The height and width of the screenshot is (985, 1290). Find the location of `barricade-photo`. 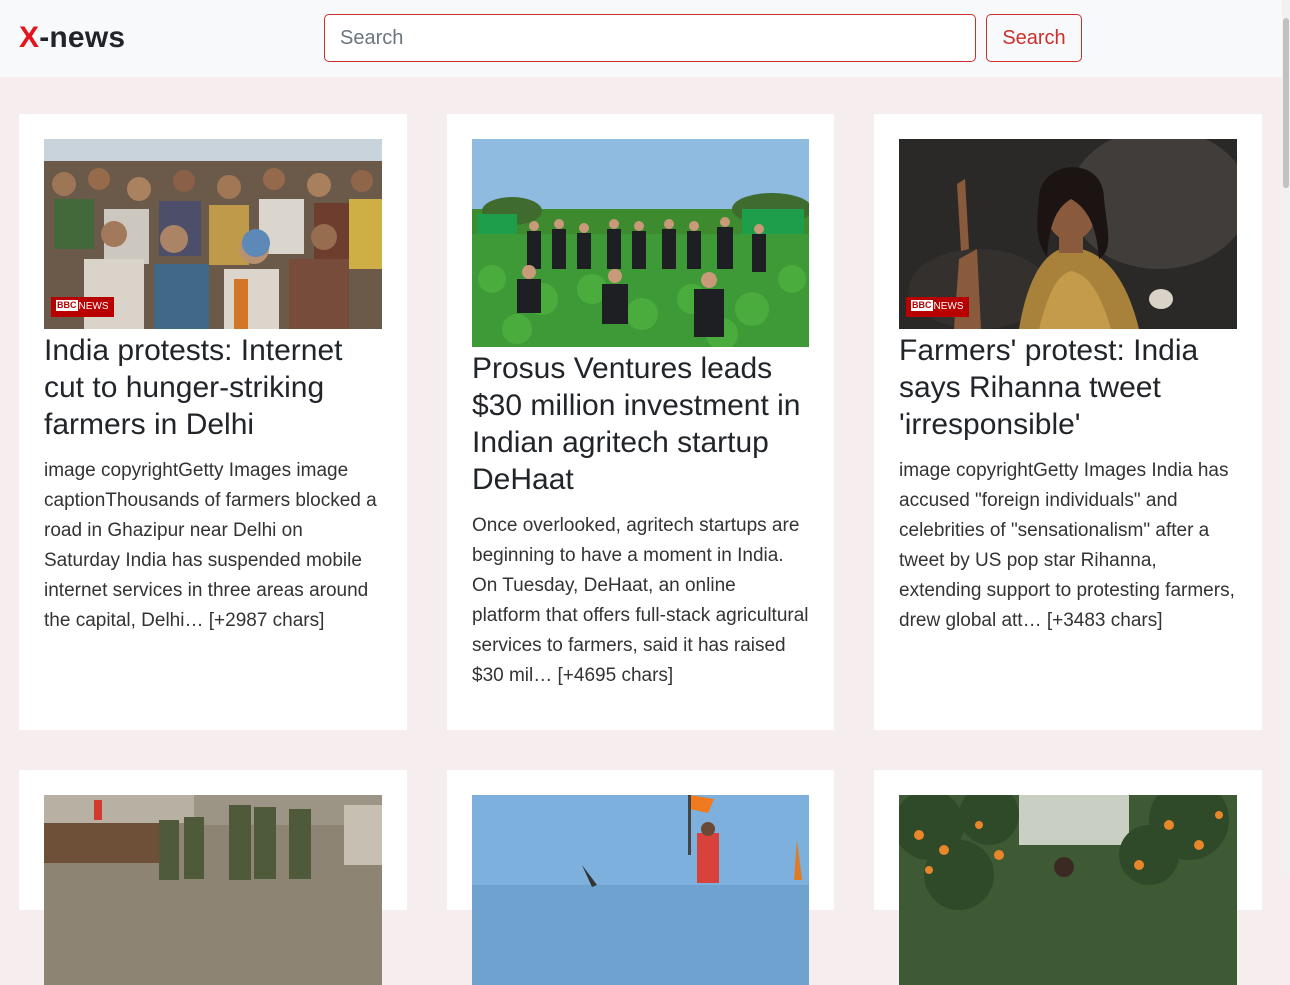

barricade-photo is located at coordinates (213, 890).